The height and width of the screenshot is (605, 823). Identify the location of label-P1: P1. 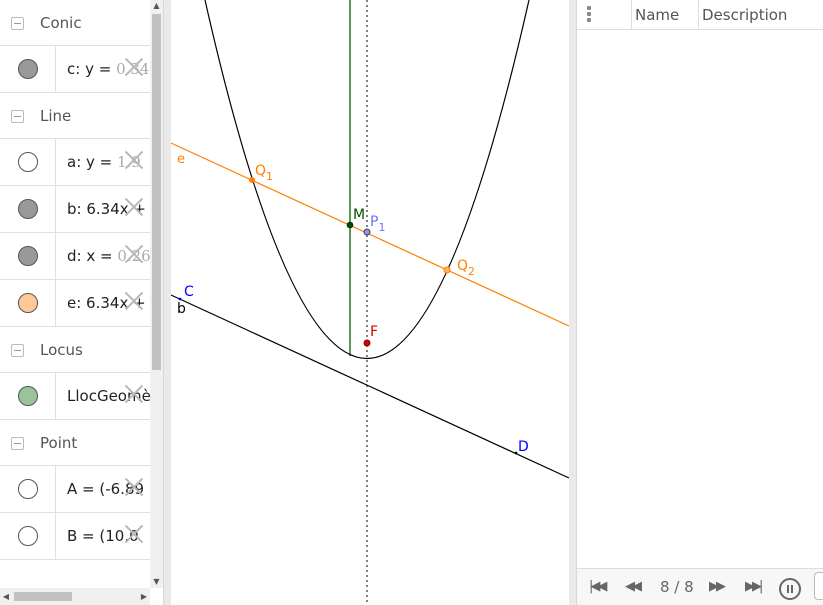
(377, 224).